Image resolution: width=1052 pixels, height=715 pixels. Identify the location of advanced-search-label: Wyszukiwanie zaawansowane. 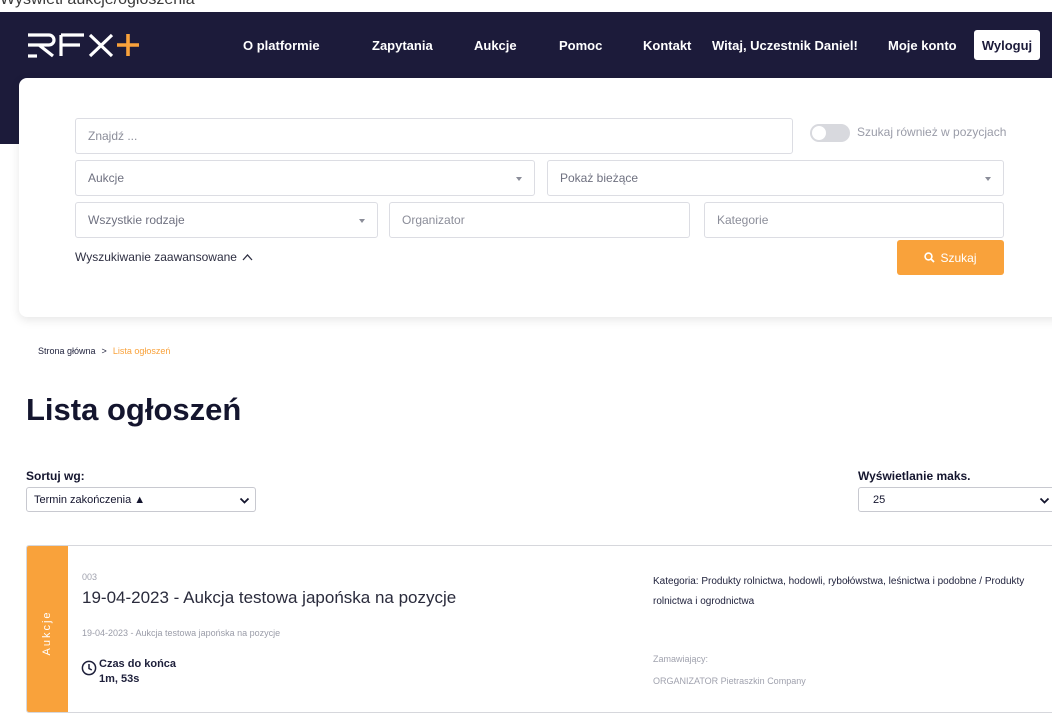
(156, 257).